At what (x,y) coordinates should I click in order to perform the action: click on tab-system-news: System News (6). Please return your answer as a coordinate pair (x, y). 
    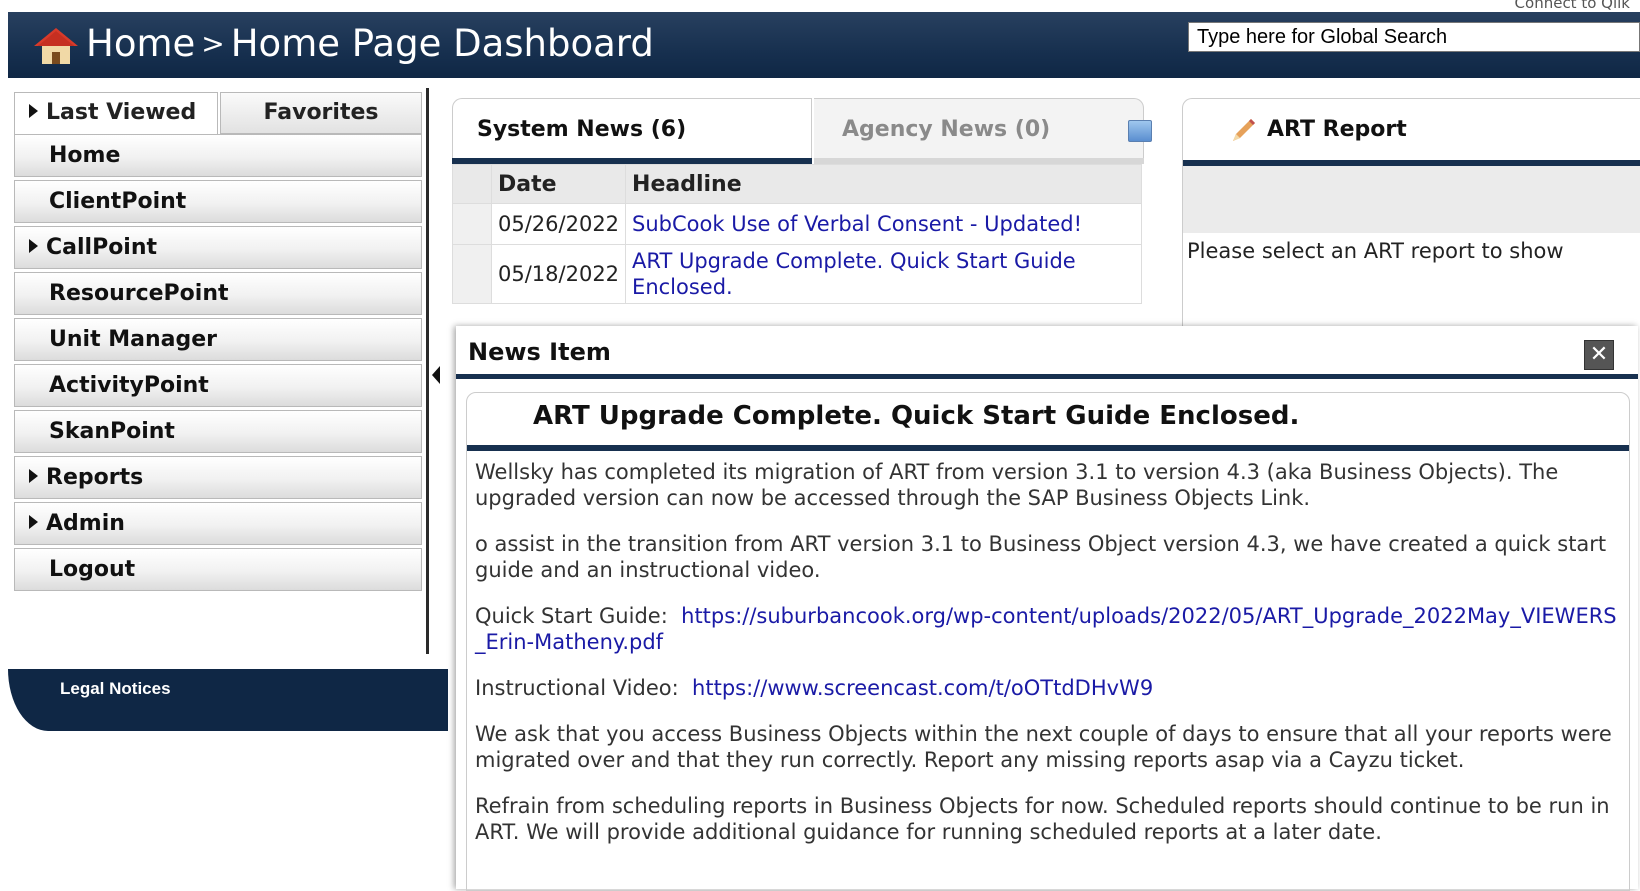
    Looking at the image, I should click on (632, 129).